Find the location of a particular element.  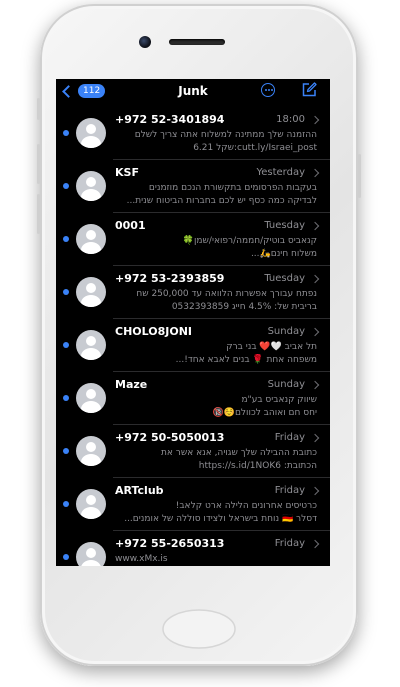

compose-icon is located at coordinates (309, 90).